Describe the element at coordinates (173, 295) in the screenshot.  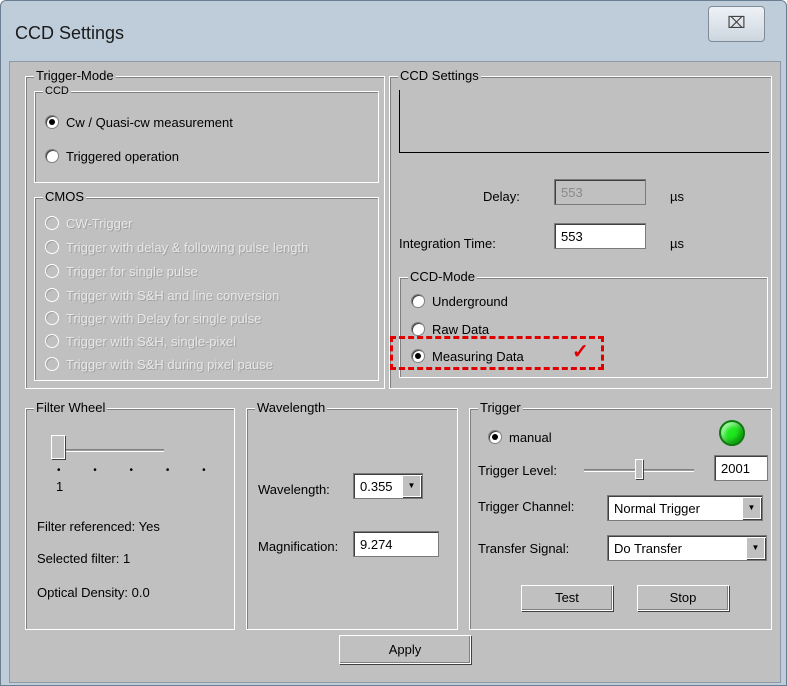
I see `cmos-option-label: Trigger with S&H and line conversion` at that location.